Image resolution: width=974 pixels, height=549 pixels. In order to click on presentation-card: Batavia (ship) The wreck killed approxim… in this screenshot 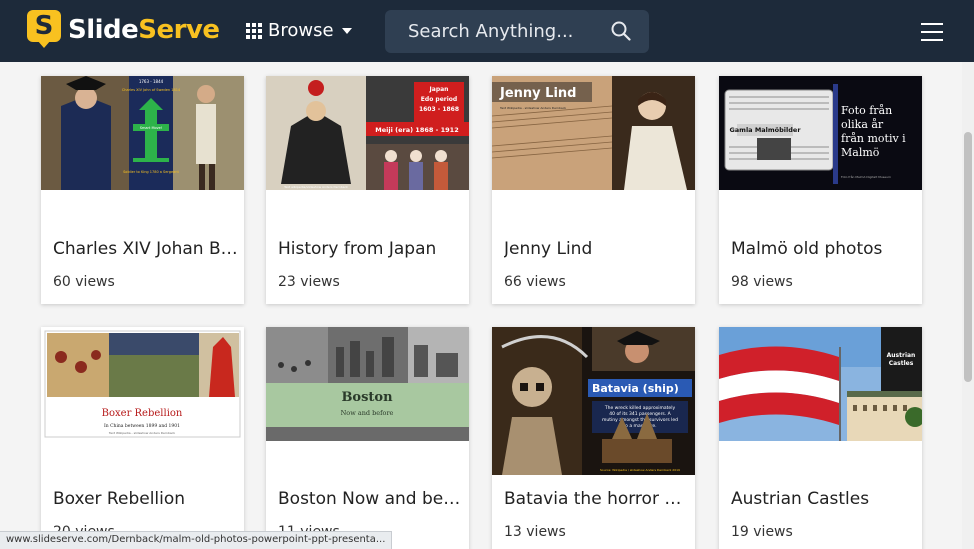, I will do `click(593, 438)`.